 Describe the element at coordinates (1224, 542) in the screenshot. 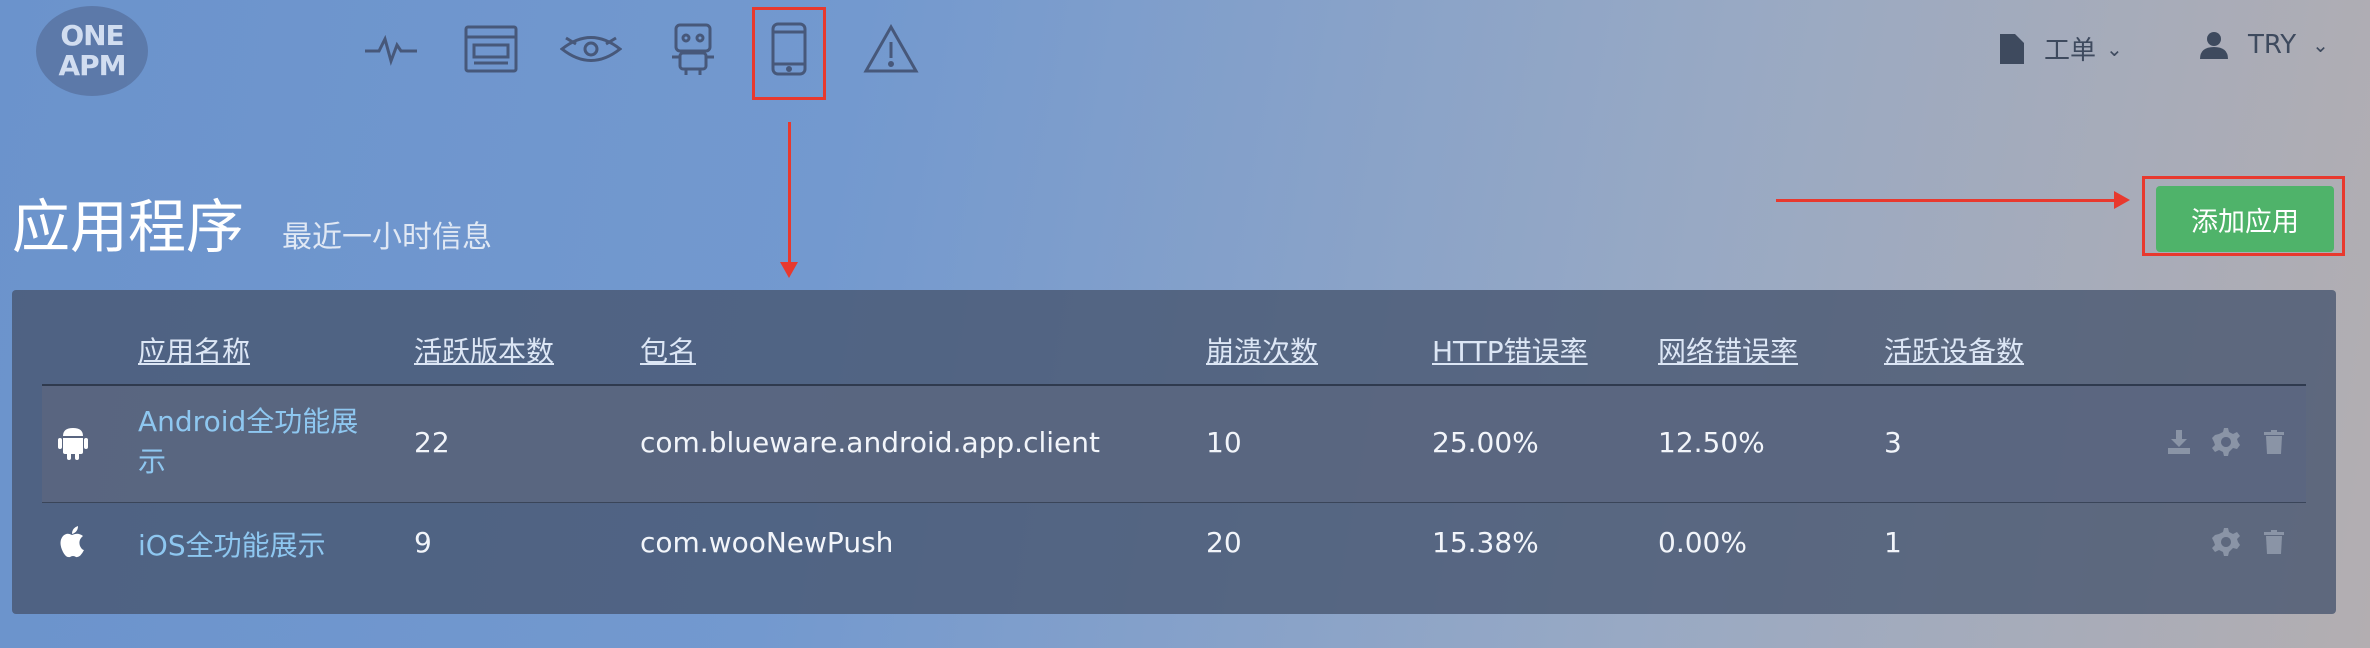

I see `crashes-value: 20` at that location.